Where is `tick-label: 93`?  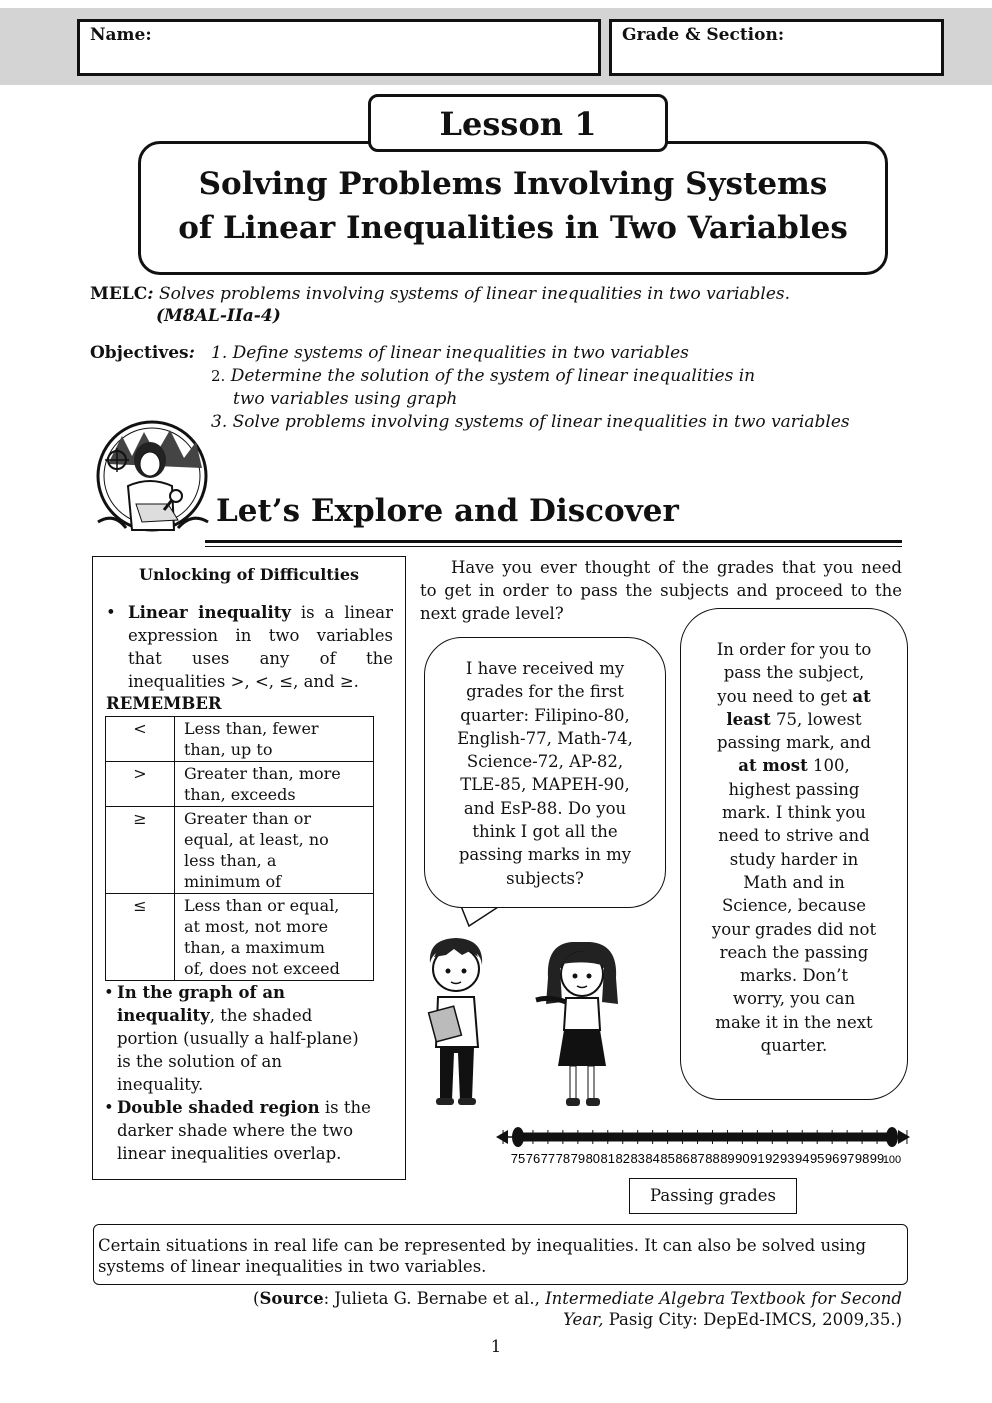 tick-label: 93 is located at coordinates (787, 1158).